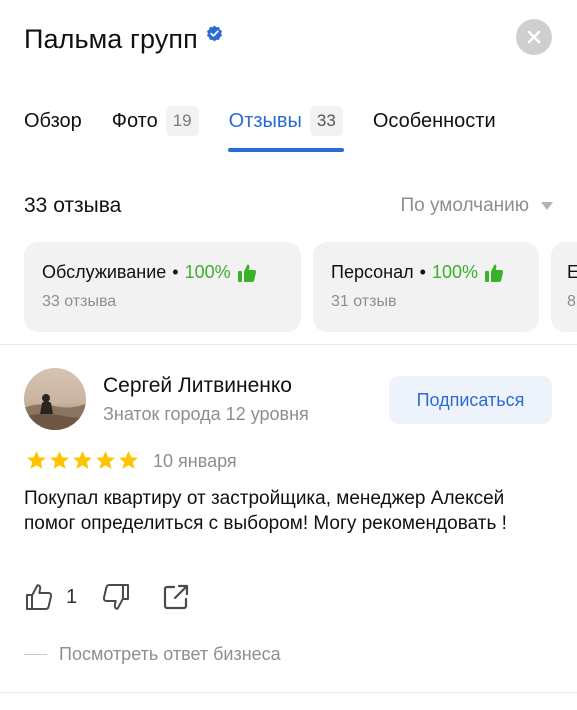 This screenshot has width=577, height=710. I want to click on tab-label: Отзывы, so click(265, 121).